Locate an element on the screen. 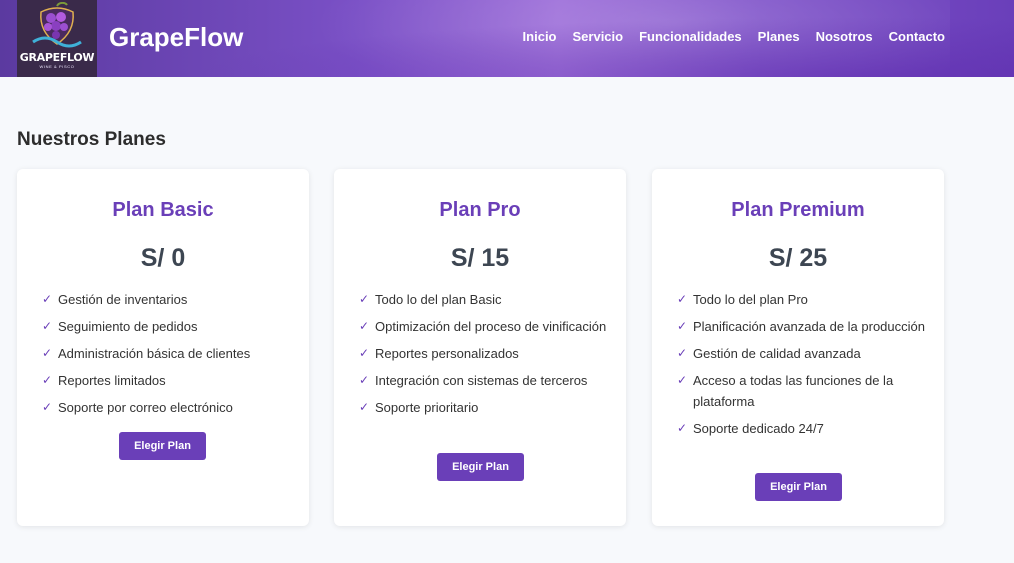 This screenshot has height=563, width=1014. feature-text: Soporte prioritario is located at coordinates (427, 407).